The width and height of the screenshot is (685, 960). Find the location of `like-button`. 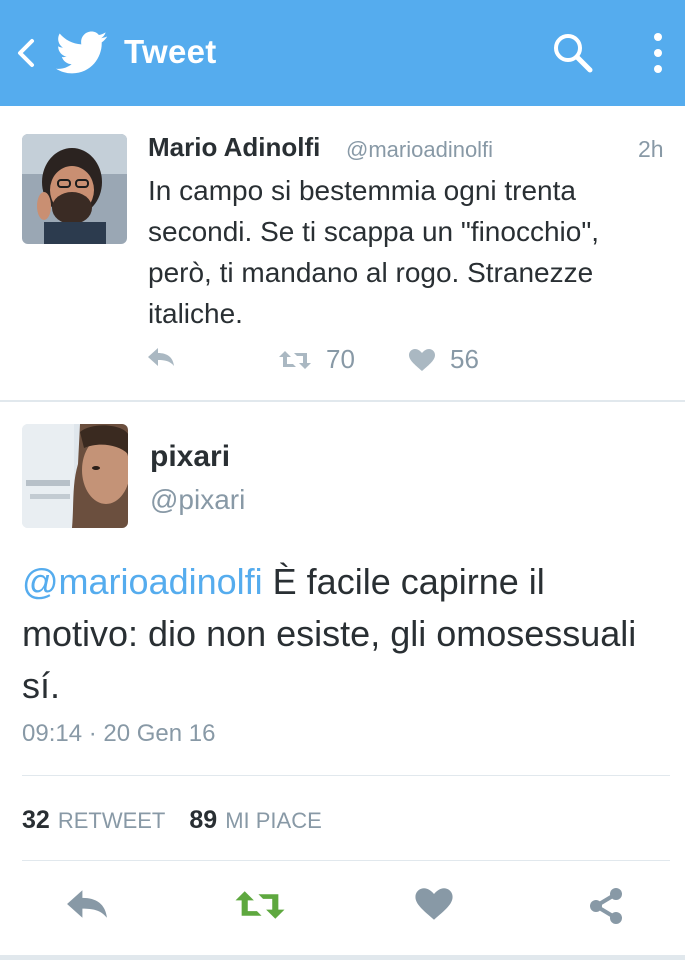

like-button is located at coordinates (434, 906).